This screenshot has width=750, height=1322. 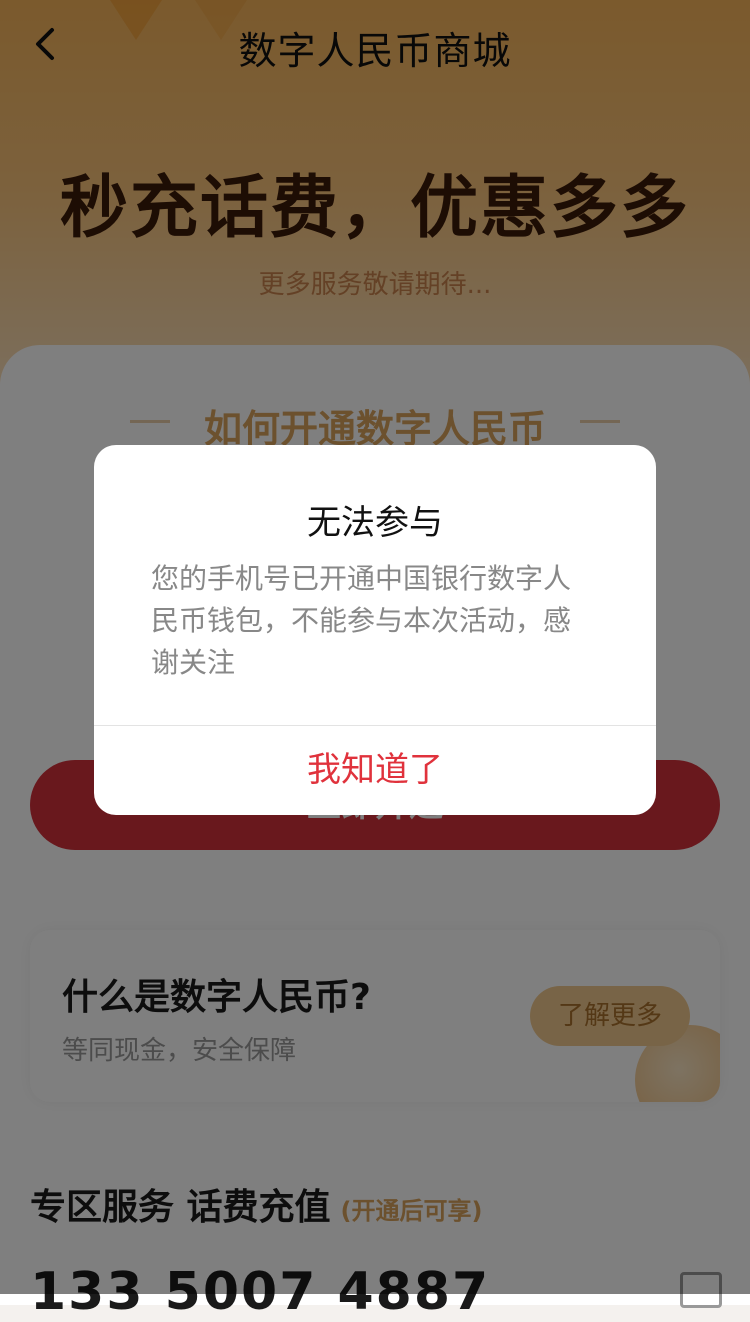 What do you see at coordinates (375, 523) in the screenshot?
I see `dialog-title: 无法参与` at bounding box center [375, 523].